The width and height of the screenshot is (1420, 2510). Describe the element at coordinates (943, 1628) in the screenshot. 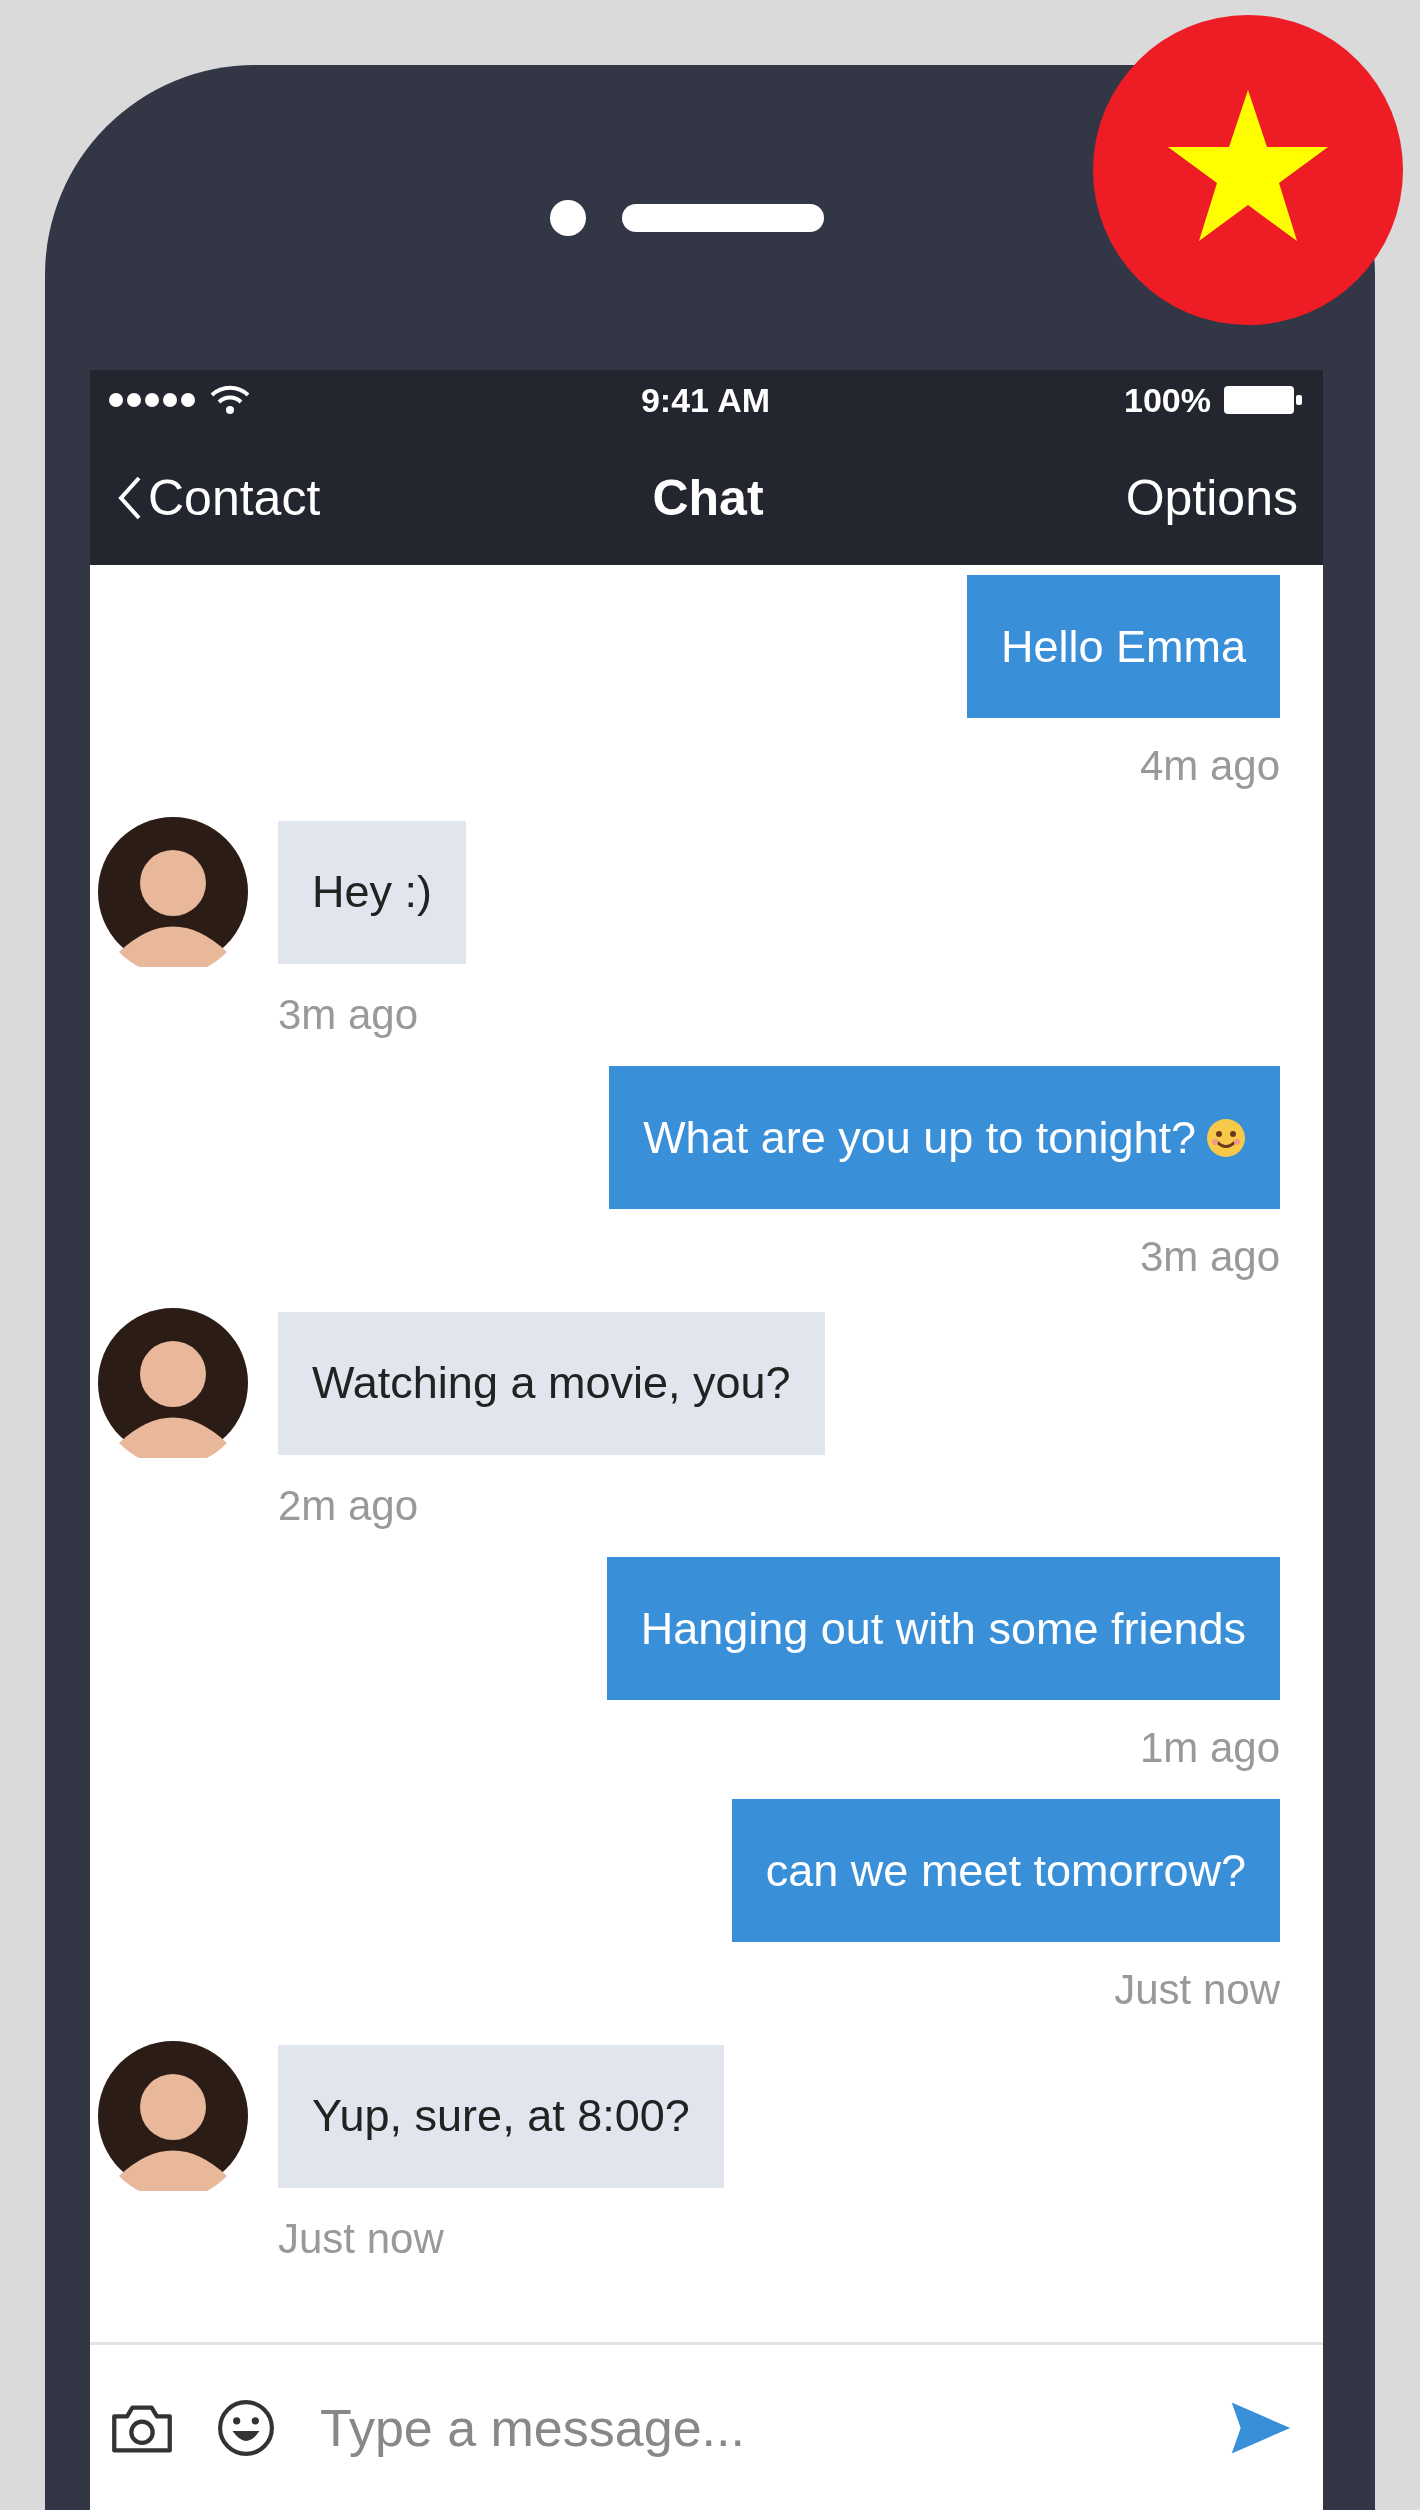

I see `message-bubble: Hanging out with some friends` at that location.